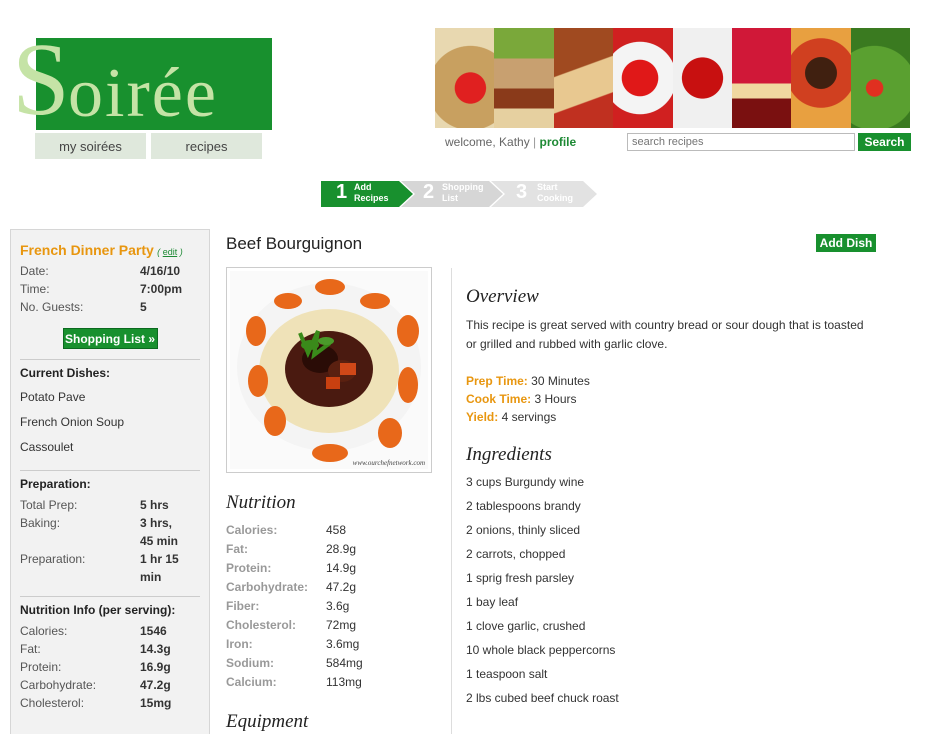 The height and width of the screenshot is (734, 933). I want to click on photo-credit: www.ourchefnetwork.com, so click(388, 463).